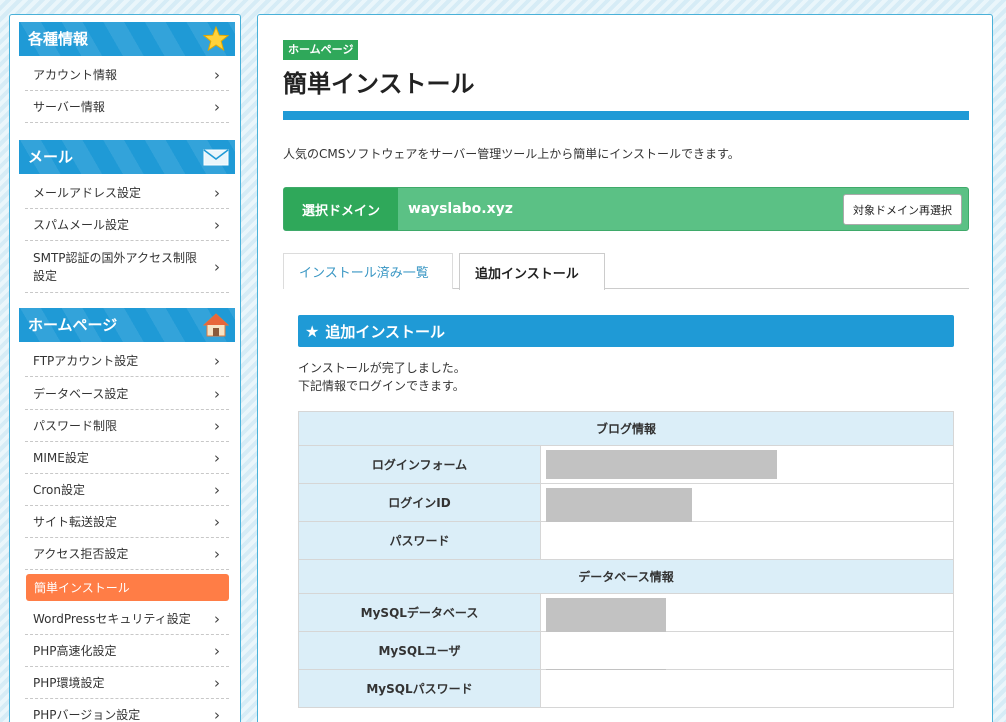 This screenshot has height=722, width=1006. What do you see at coordinates (321, 50) in the screenshot?
I see `category-badge: ホームページ` at bounding box center [321, 50].